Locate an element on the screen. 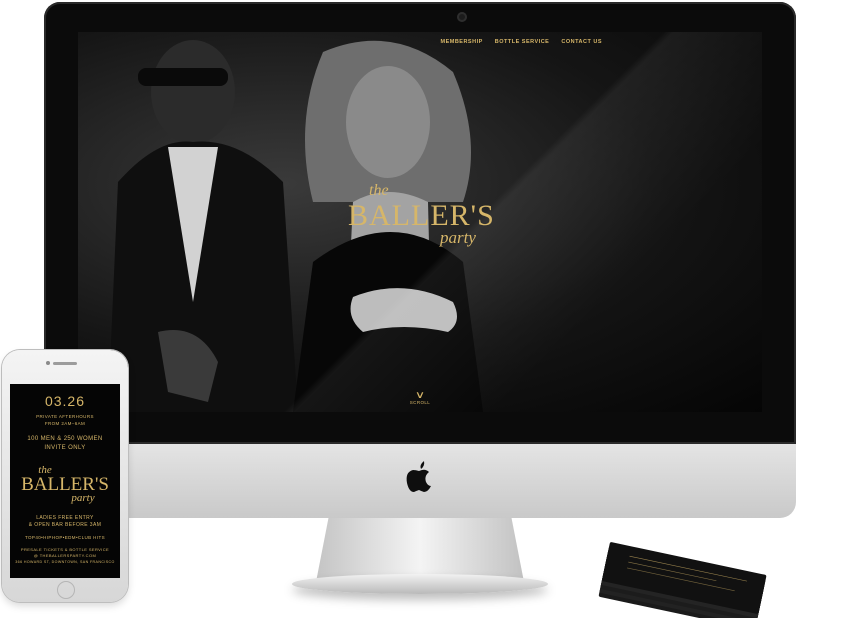  speaker-grille is located at coordinates (65, 363).